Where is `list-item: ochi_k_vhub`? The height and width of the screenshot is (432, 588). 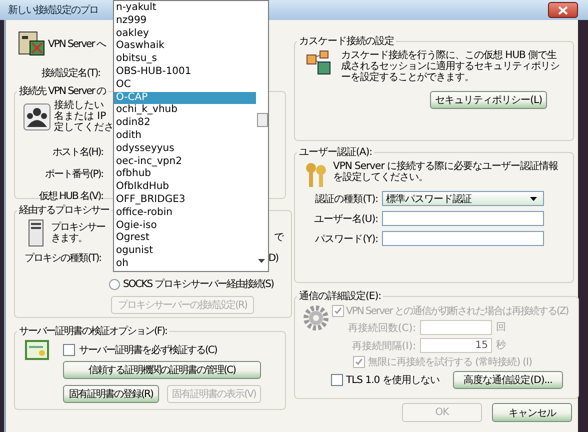 list-item: ochi_k_vhub is located at coordinates (185, 111).